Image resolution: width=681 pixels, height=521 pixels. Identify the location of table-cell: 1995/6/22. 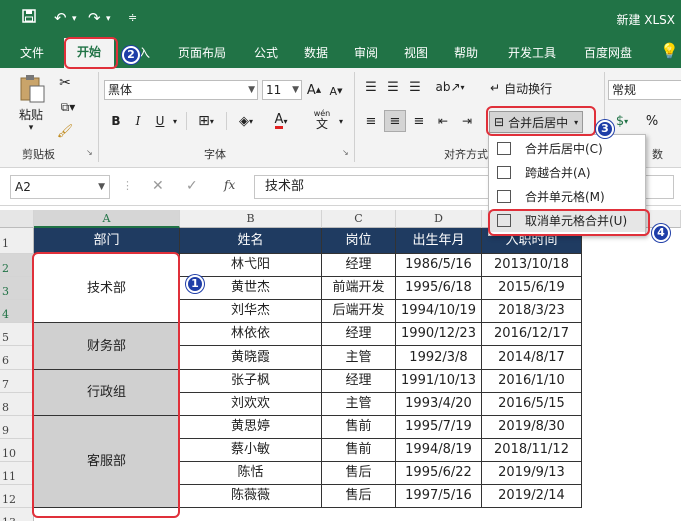
(439, 473).